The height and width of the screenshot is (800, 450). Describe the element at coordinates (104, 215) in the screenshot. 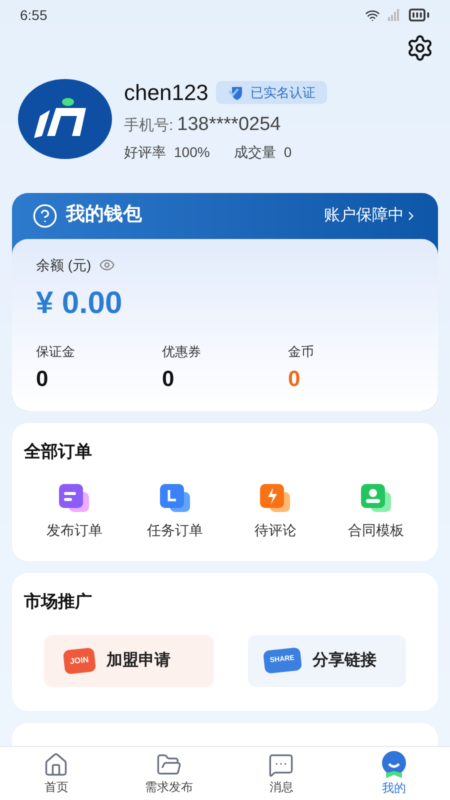

I see `wallet-title: 我的钱包` at that location.